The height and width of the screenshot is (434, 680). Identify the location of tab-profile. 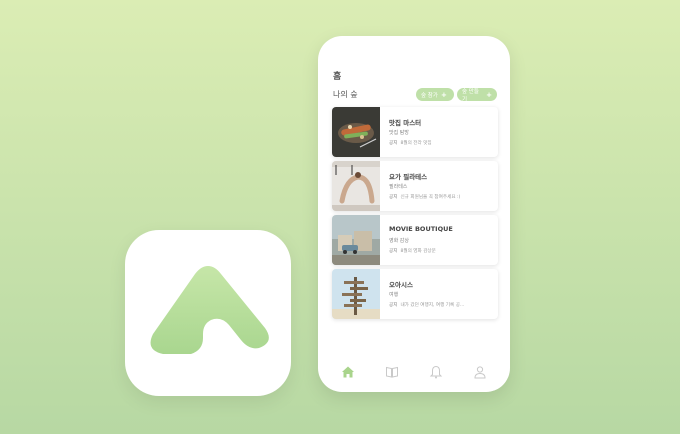
(480, 372).